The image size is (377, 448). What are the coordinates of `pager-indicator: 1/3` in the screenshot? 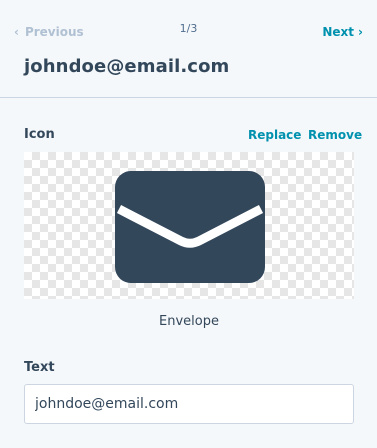 It's located at (188, 28).